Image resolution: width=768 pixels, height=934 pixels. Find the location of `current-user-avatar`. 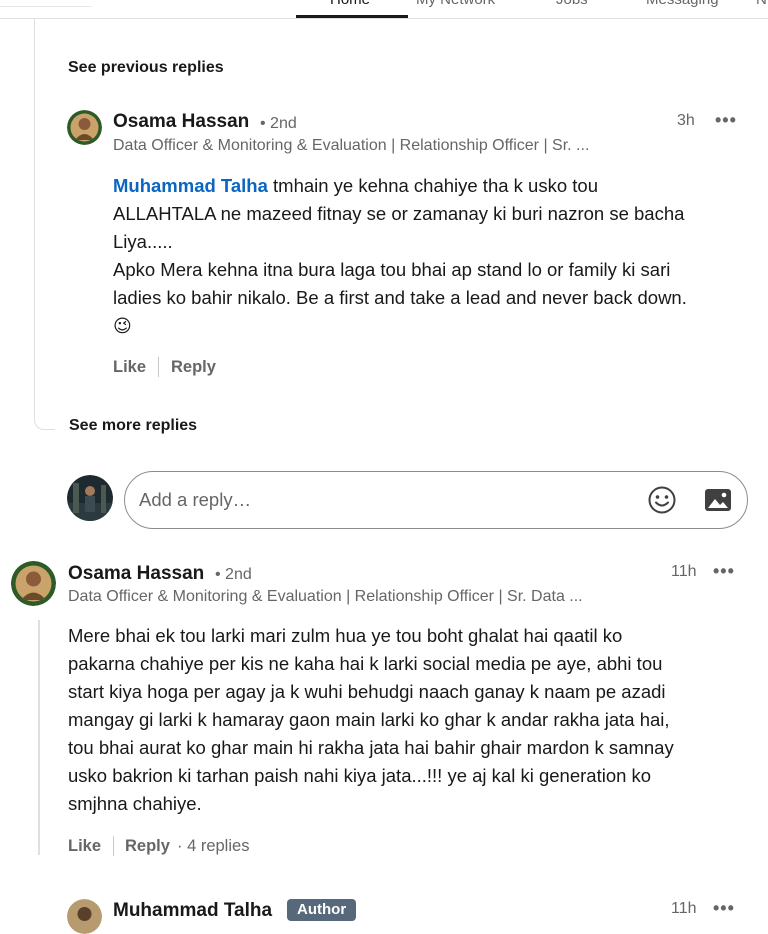

current-user-avatar is located at coordinates (90, 498).